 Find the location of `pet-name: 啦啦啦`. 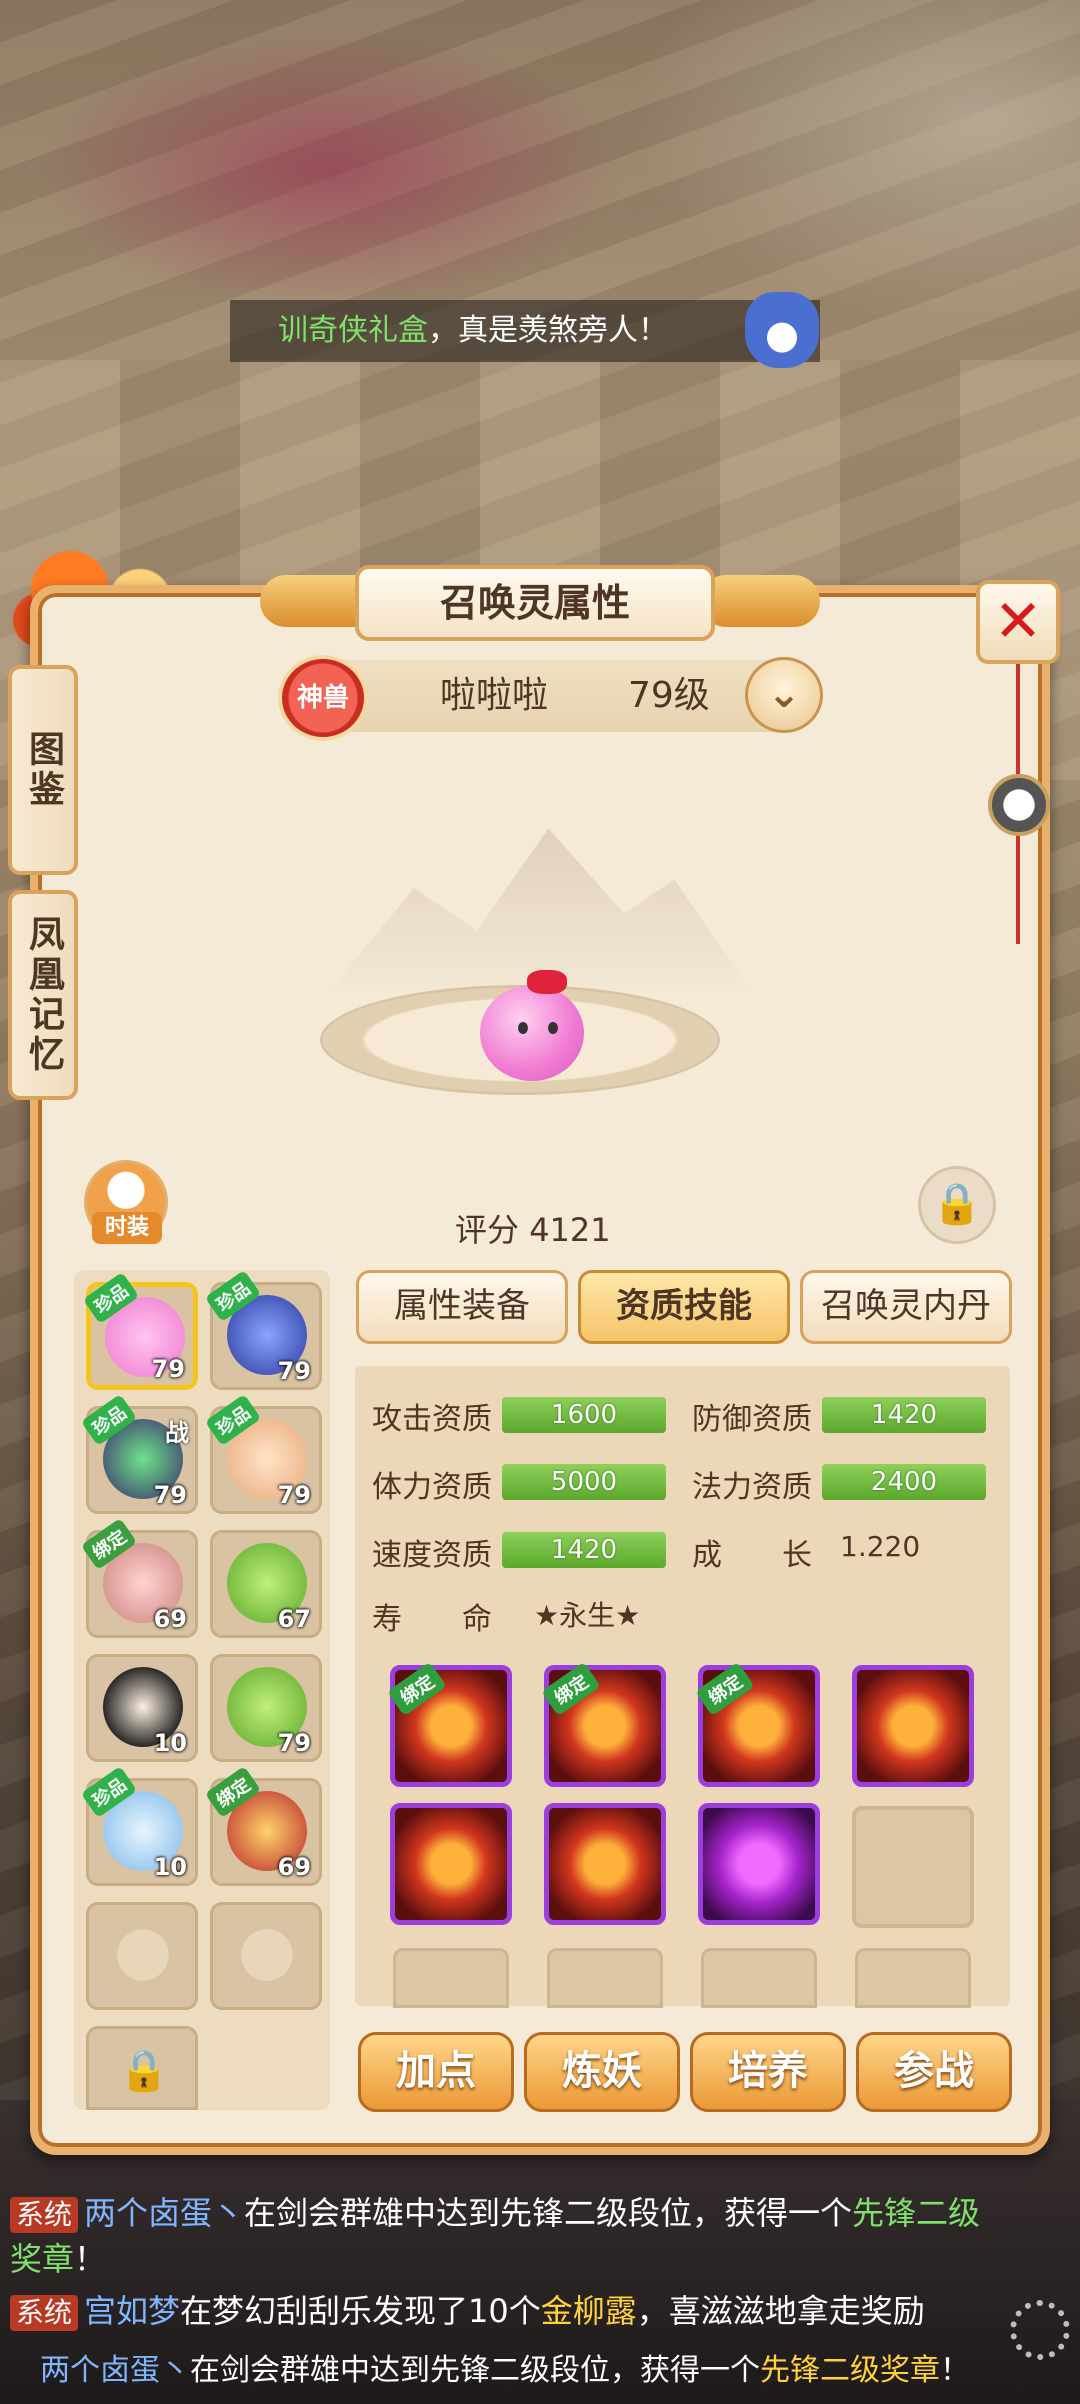

pet-name: 啦啦啦 is located at coordinates (494, 695).